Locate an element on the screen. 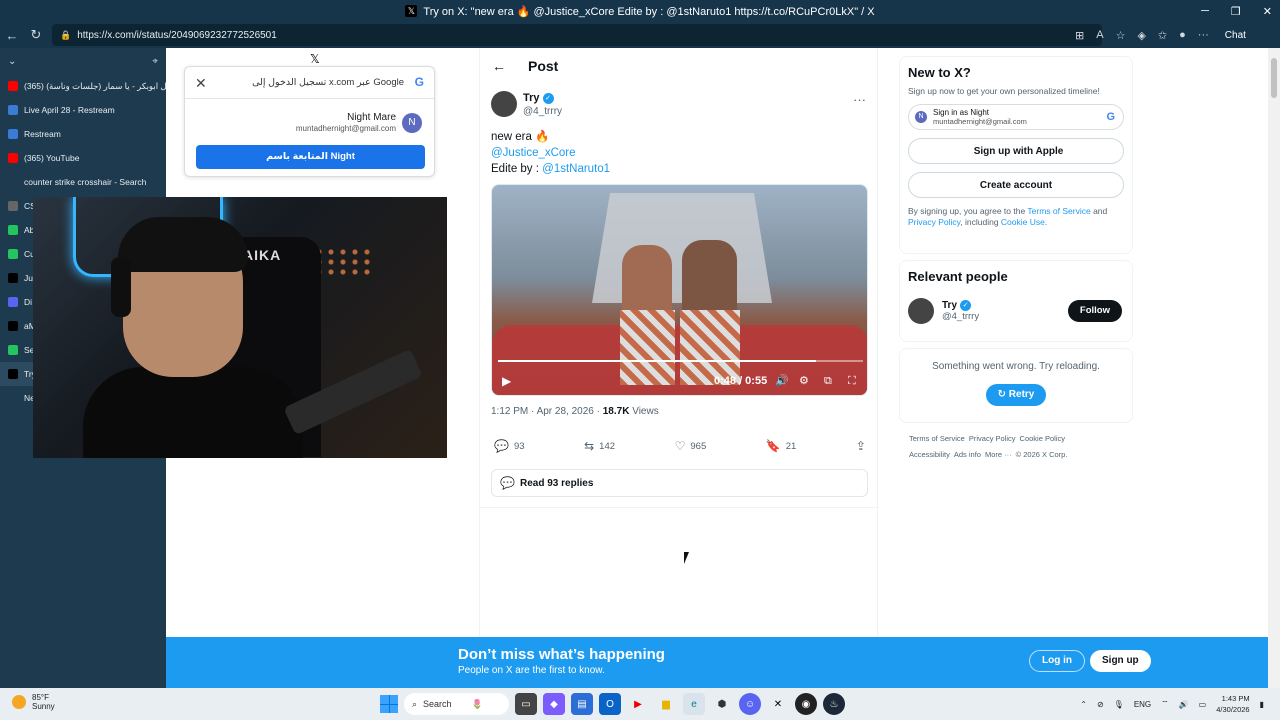 This screenshot has height=720, width=1280. log-in-button: Log in is located at coordinates (1057, 661).